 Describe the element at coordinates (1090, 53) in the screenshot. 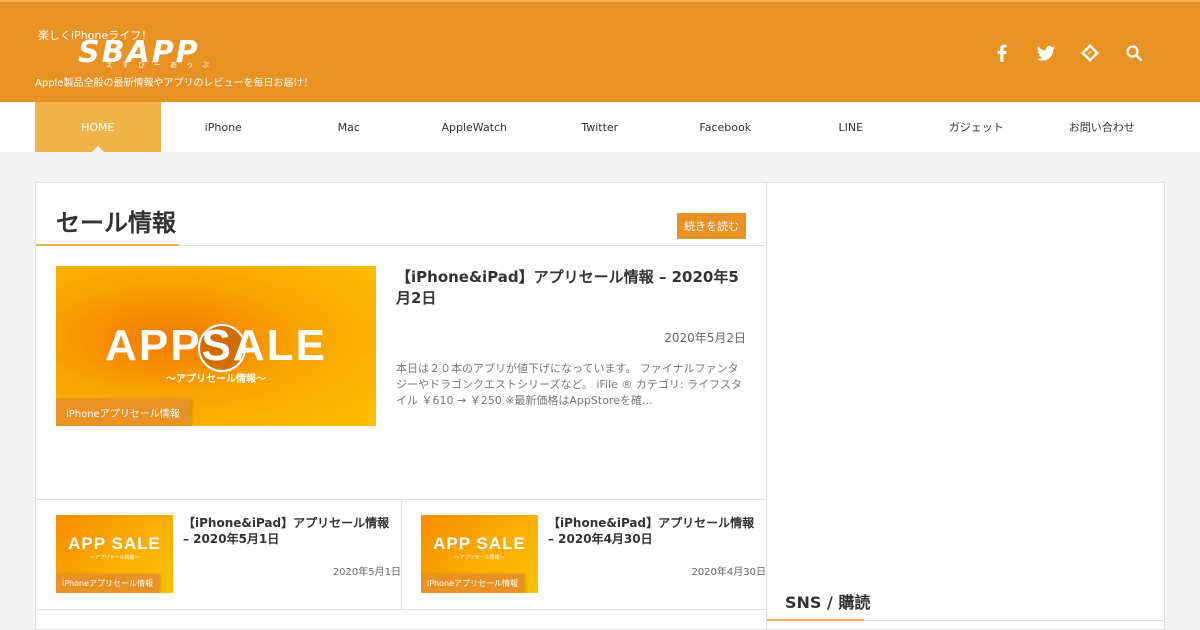

I see `feedly-icon` at that location.